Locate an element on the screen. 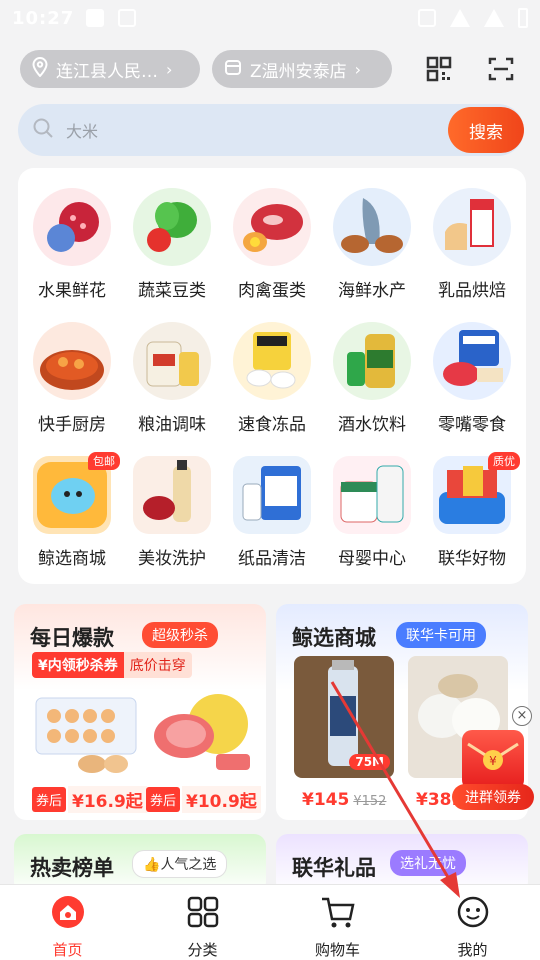  gallery-icon is located at coordinates (95, 18).